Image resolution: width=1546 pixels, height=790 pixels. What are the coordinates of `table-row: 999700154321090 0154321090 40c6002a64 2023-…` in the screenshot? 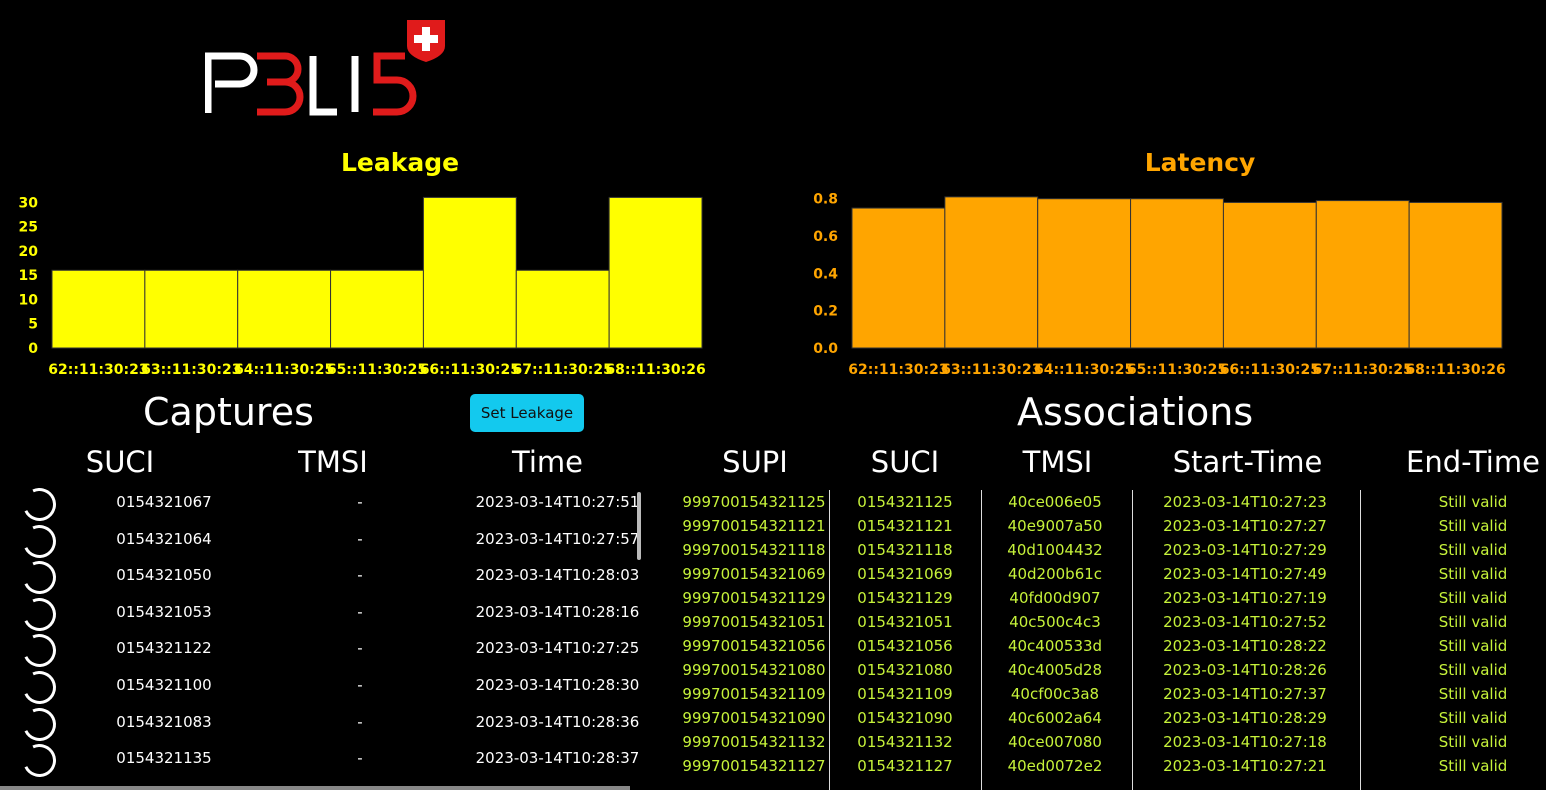 It's located at (1108, 718).